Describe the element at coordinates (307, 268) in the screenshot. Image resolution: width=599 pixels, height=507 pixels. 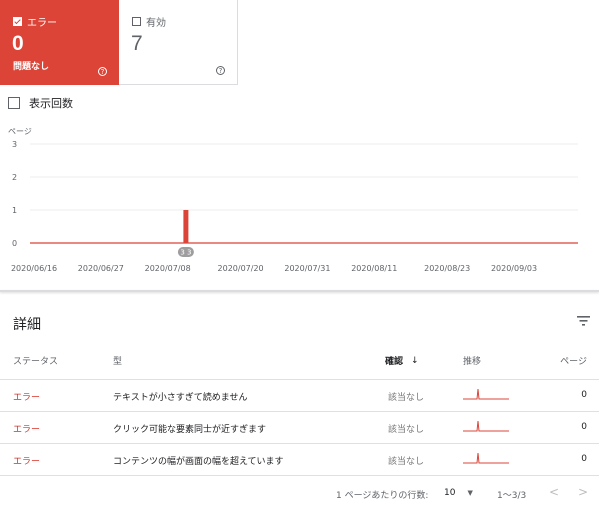
I see `x-tick-label: 2020/07/31` at that location.